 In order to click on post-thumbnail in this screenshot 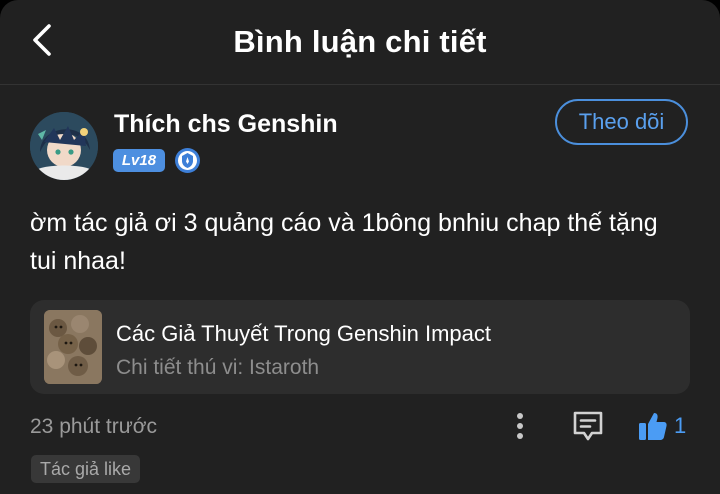, I will do `click(73, 347)`.